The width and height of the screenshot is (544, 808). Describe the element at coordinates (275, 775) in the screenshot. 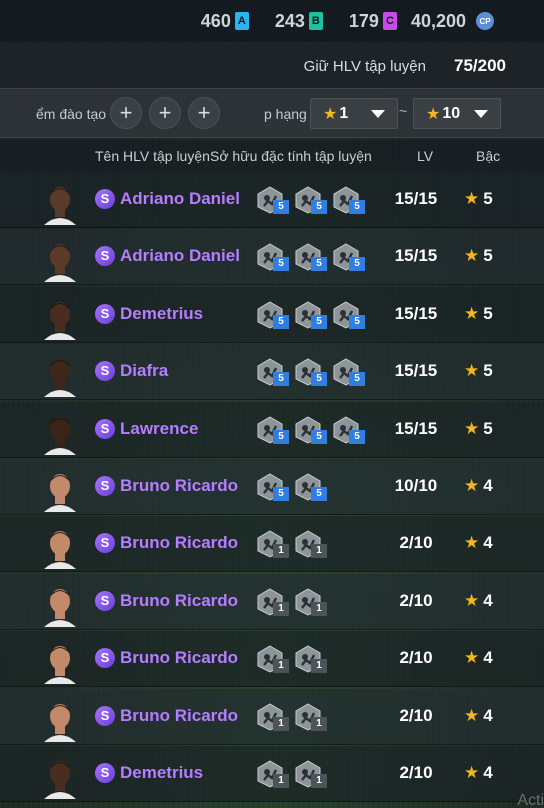

I see `ball-control-icon: 1` at that location.